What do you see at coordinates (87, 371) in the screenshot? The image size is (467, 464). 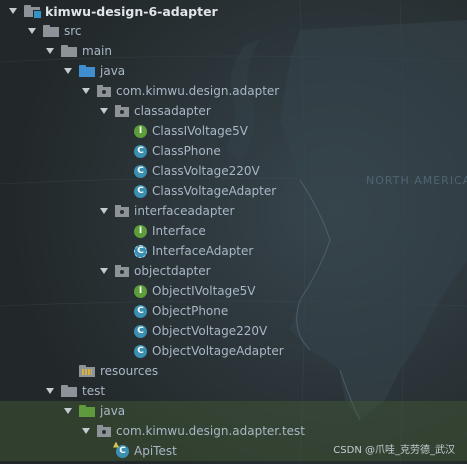 I see `resources-folder-icon` at bounding box center [87, 371].